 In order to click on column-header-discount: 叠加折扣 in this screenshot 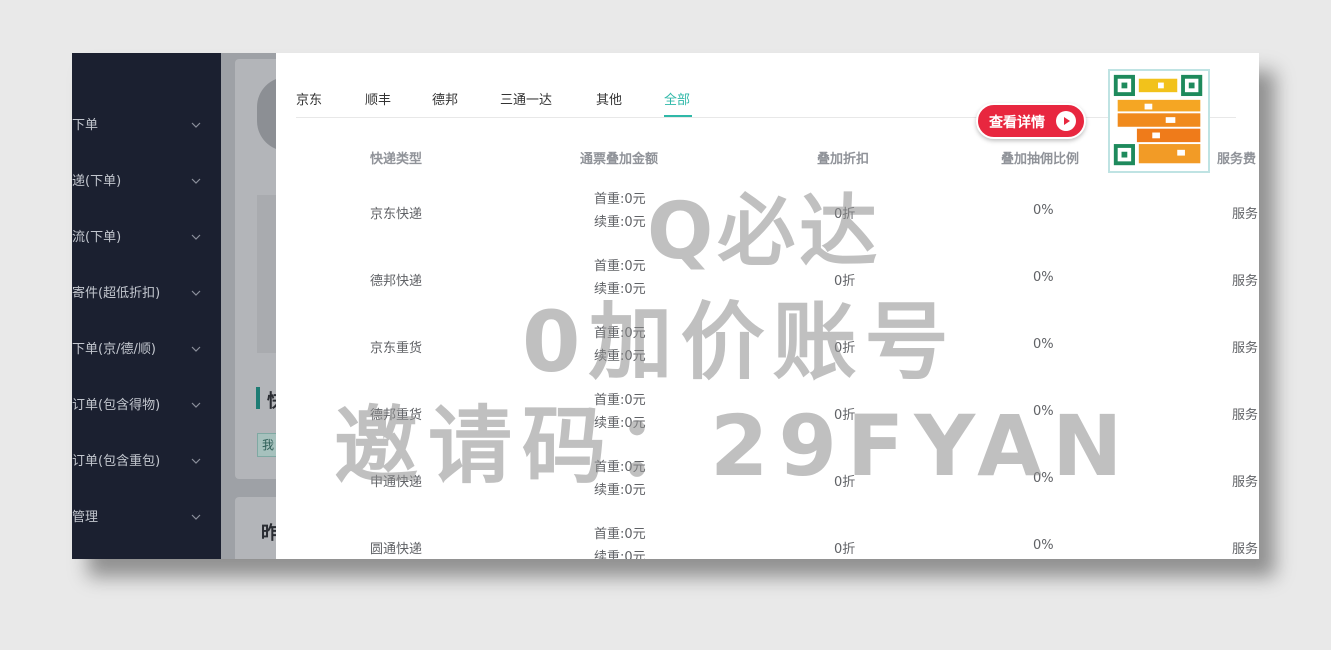, I will do `click(843, 159)`.